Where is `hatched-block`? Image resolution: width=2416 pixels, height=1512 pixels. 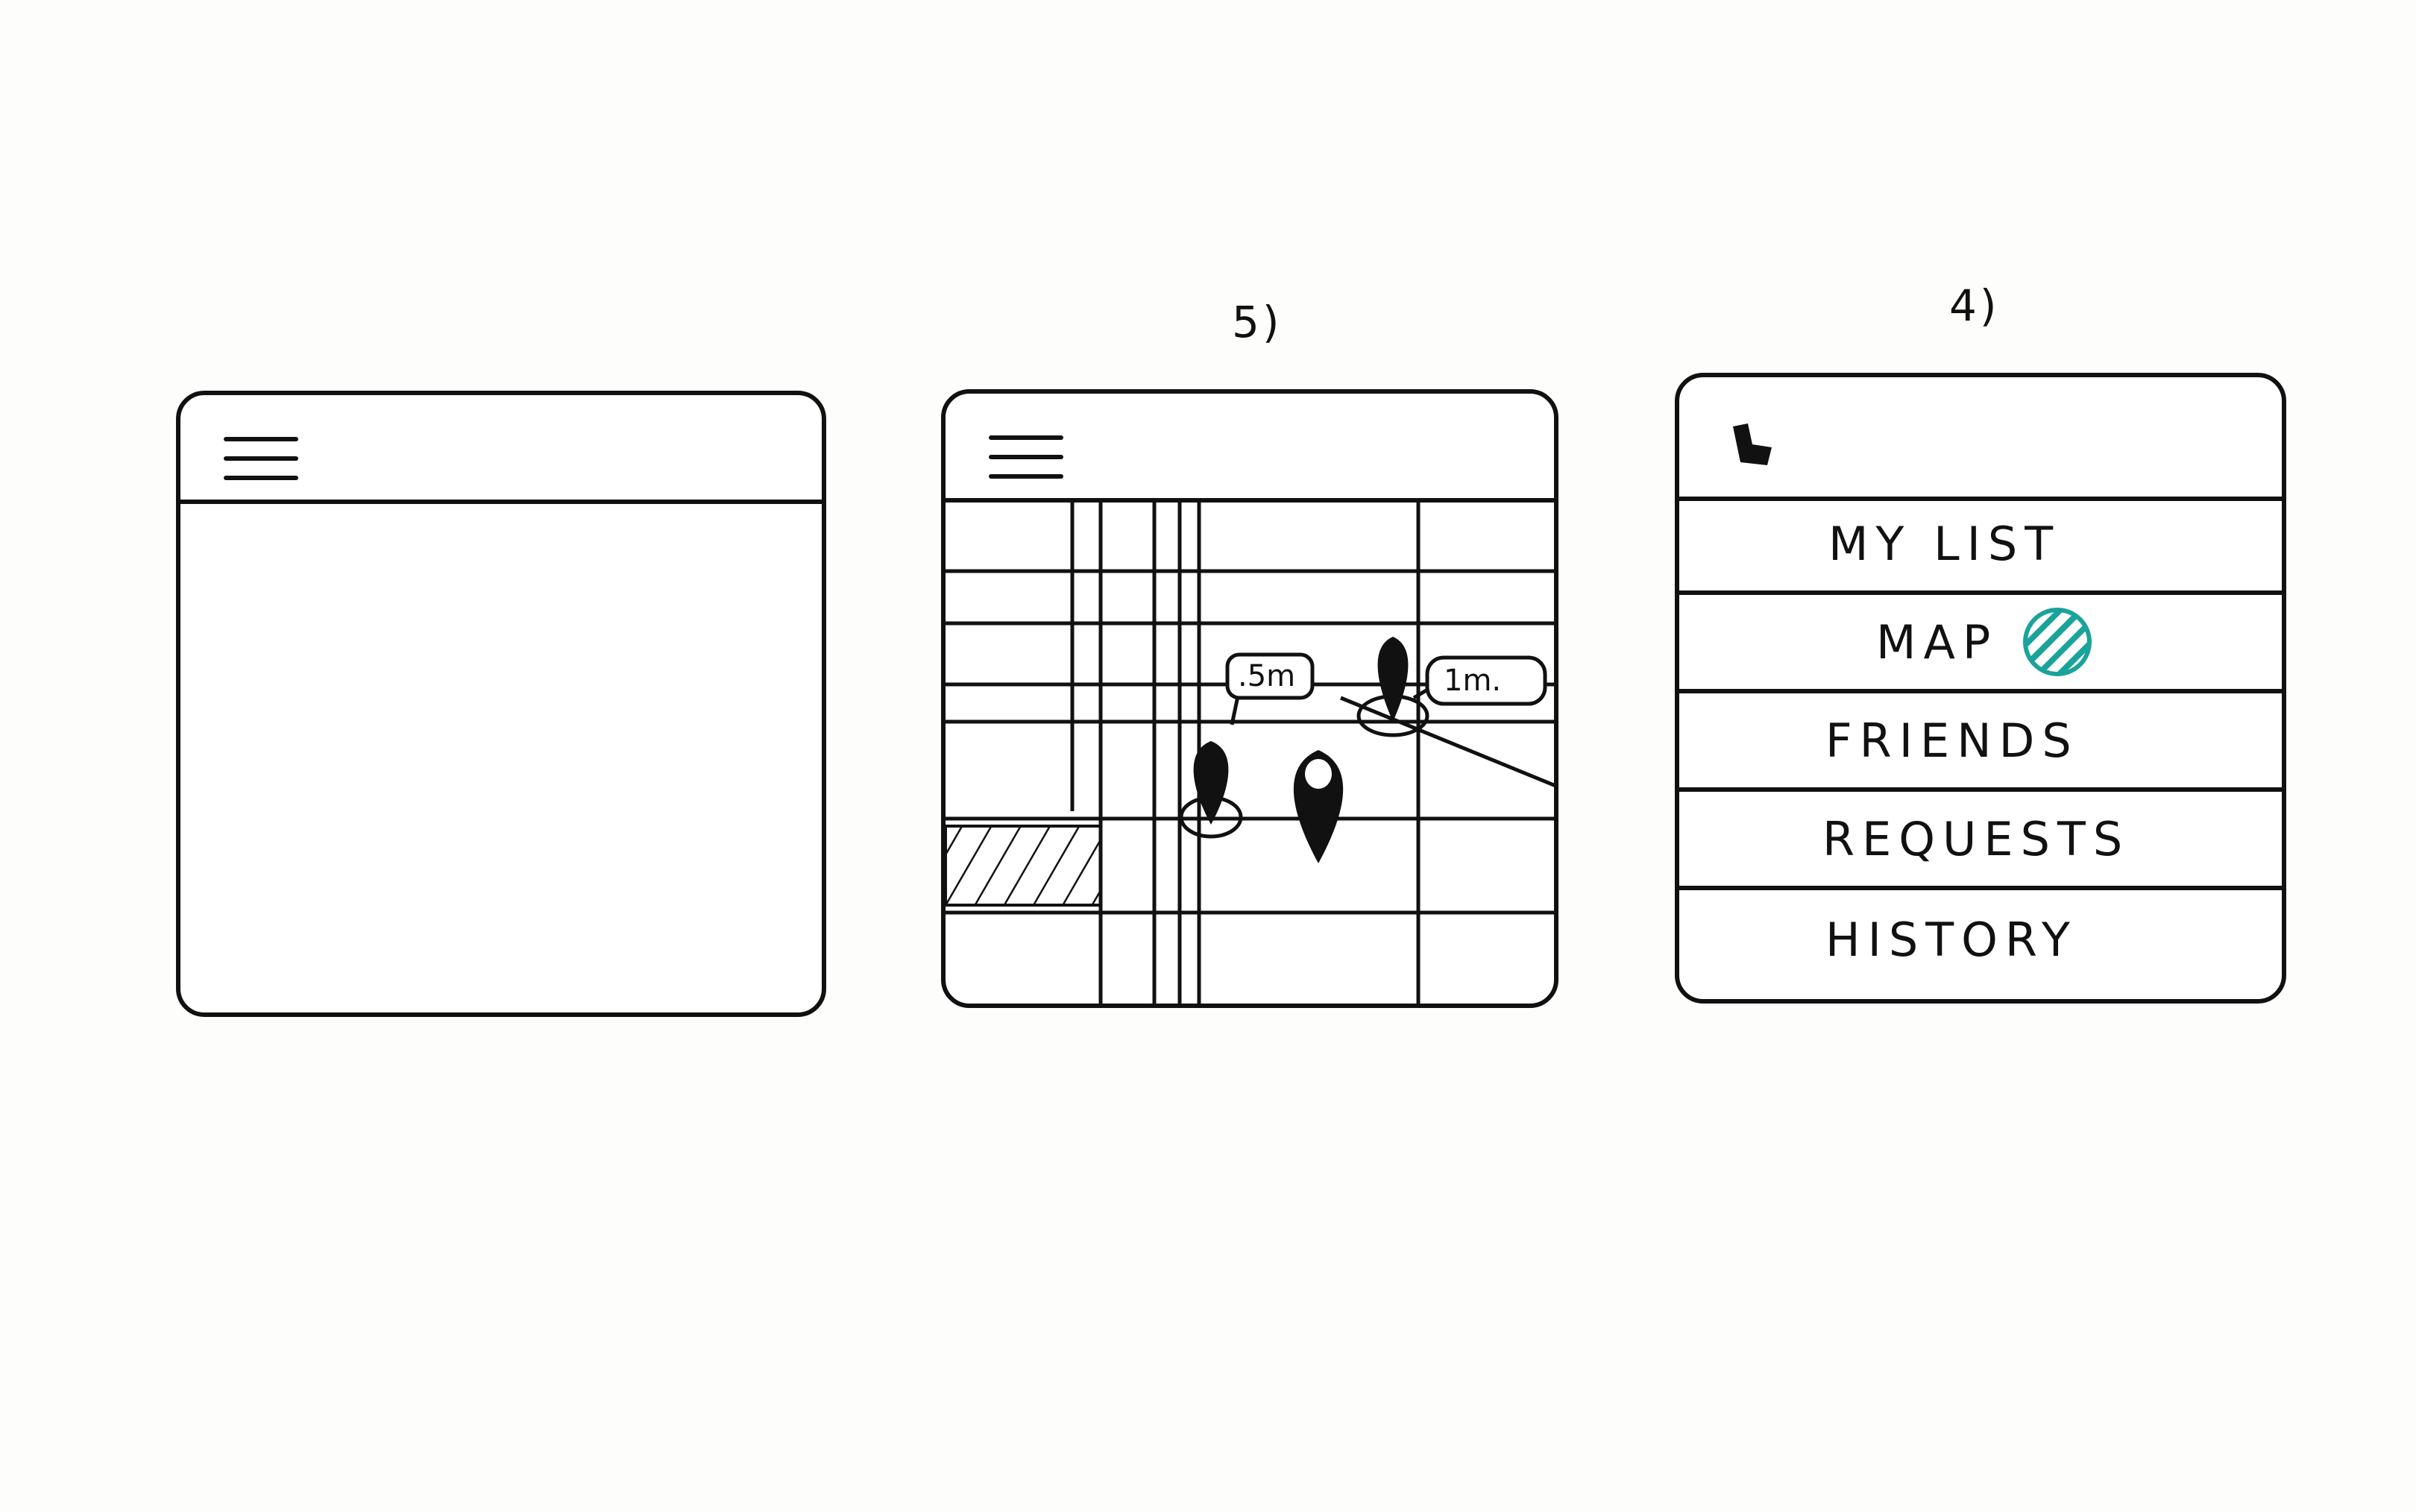
hatched-block is located at coordinates (1024, 866).